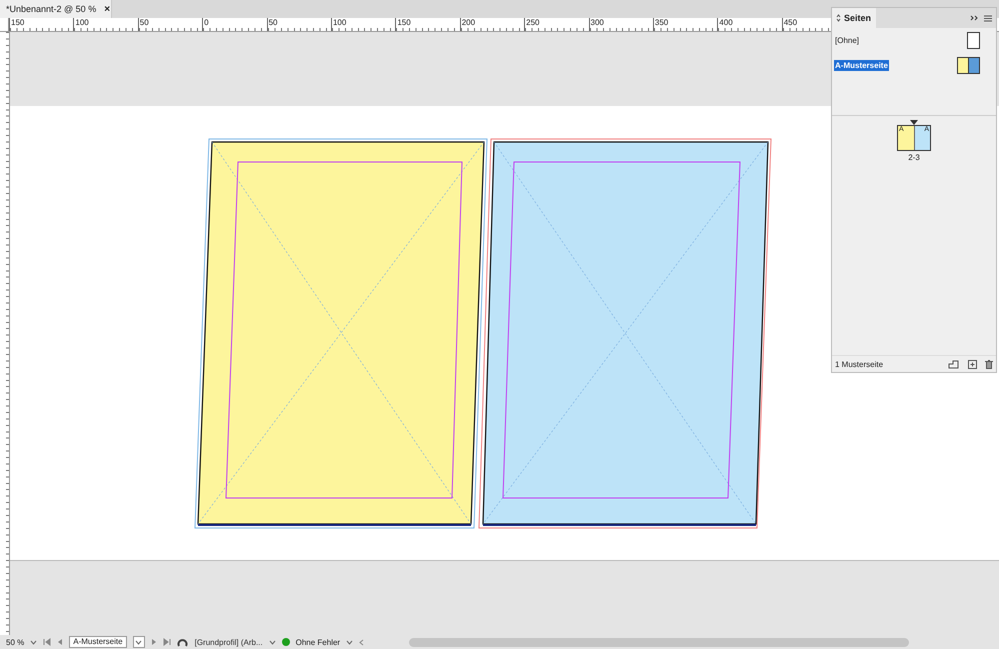  I want to click on preflight-status: Ohne Fehler, so click(318, 642).